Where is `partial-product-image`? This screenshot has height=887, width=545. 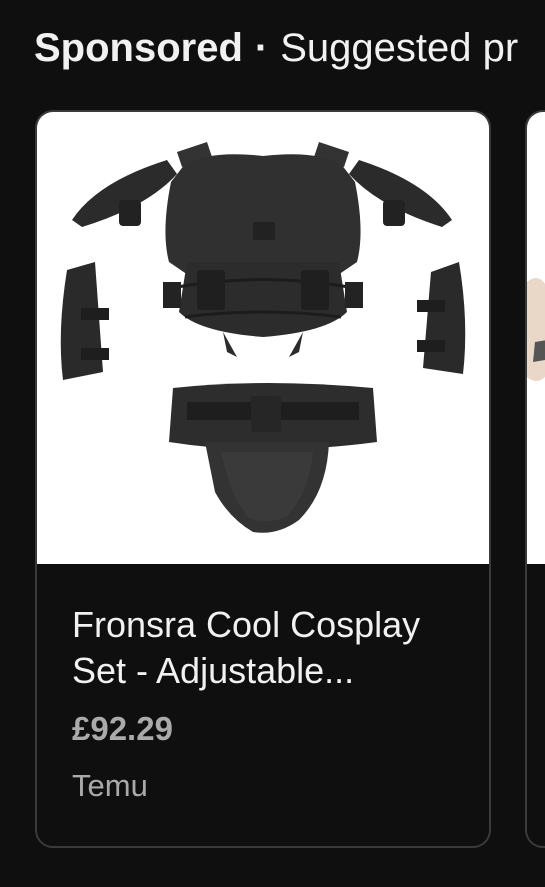
partial-product-image is located at coordinates (536, 329).